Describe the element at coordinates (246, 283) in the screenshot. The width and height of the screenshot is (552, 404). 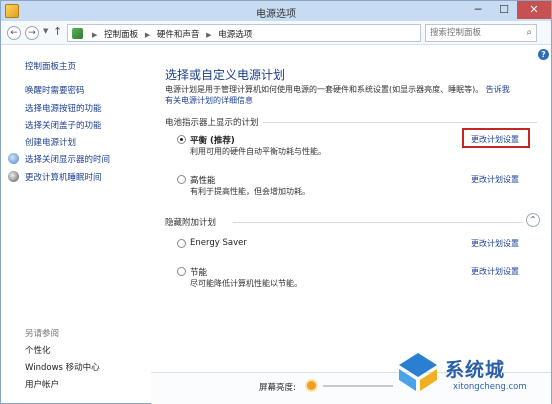
I see `plan-desc-power-saver: 尽可能降低计算机性能以节能。` at that location.